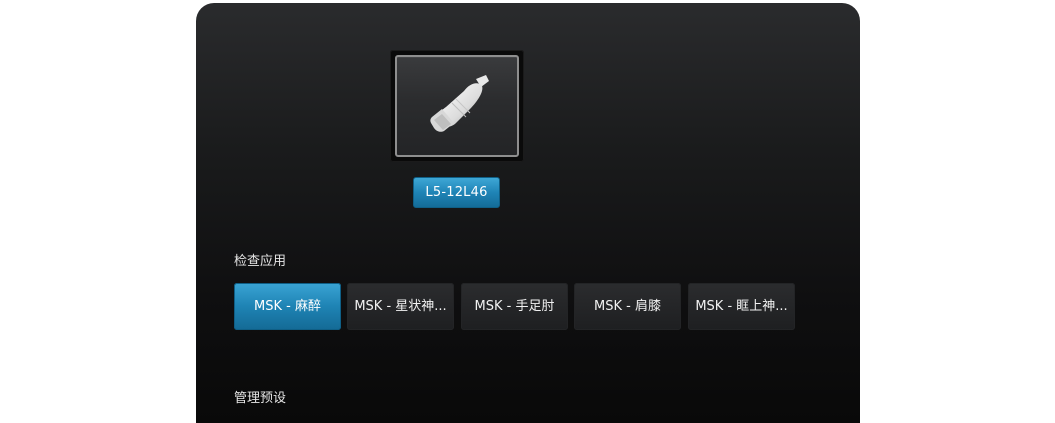 The height and width of the screenshot is (423, 1055). What do you see at coordinates (287, 306) in the screenshot?
I see `exam-app-button-msk-anesthesia: MSK - 麻醉` at bounding box center [287, 306].